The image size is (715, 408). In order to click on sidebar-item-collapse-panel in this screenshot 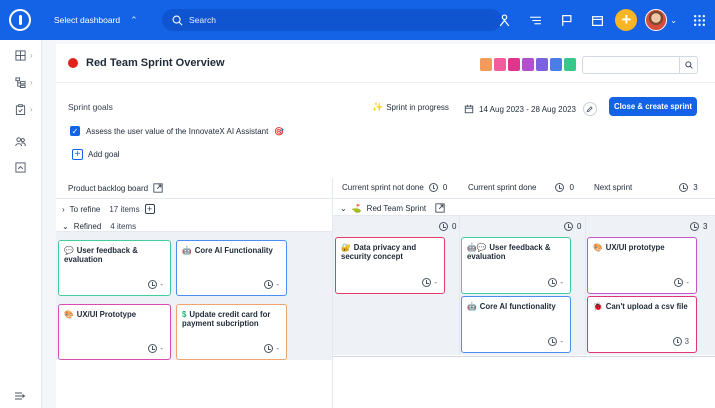, I will do `click(27, 167)`.